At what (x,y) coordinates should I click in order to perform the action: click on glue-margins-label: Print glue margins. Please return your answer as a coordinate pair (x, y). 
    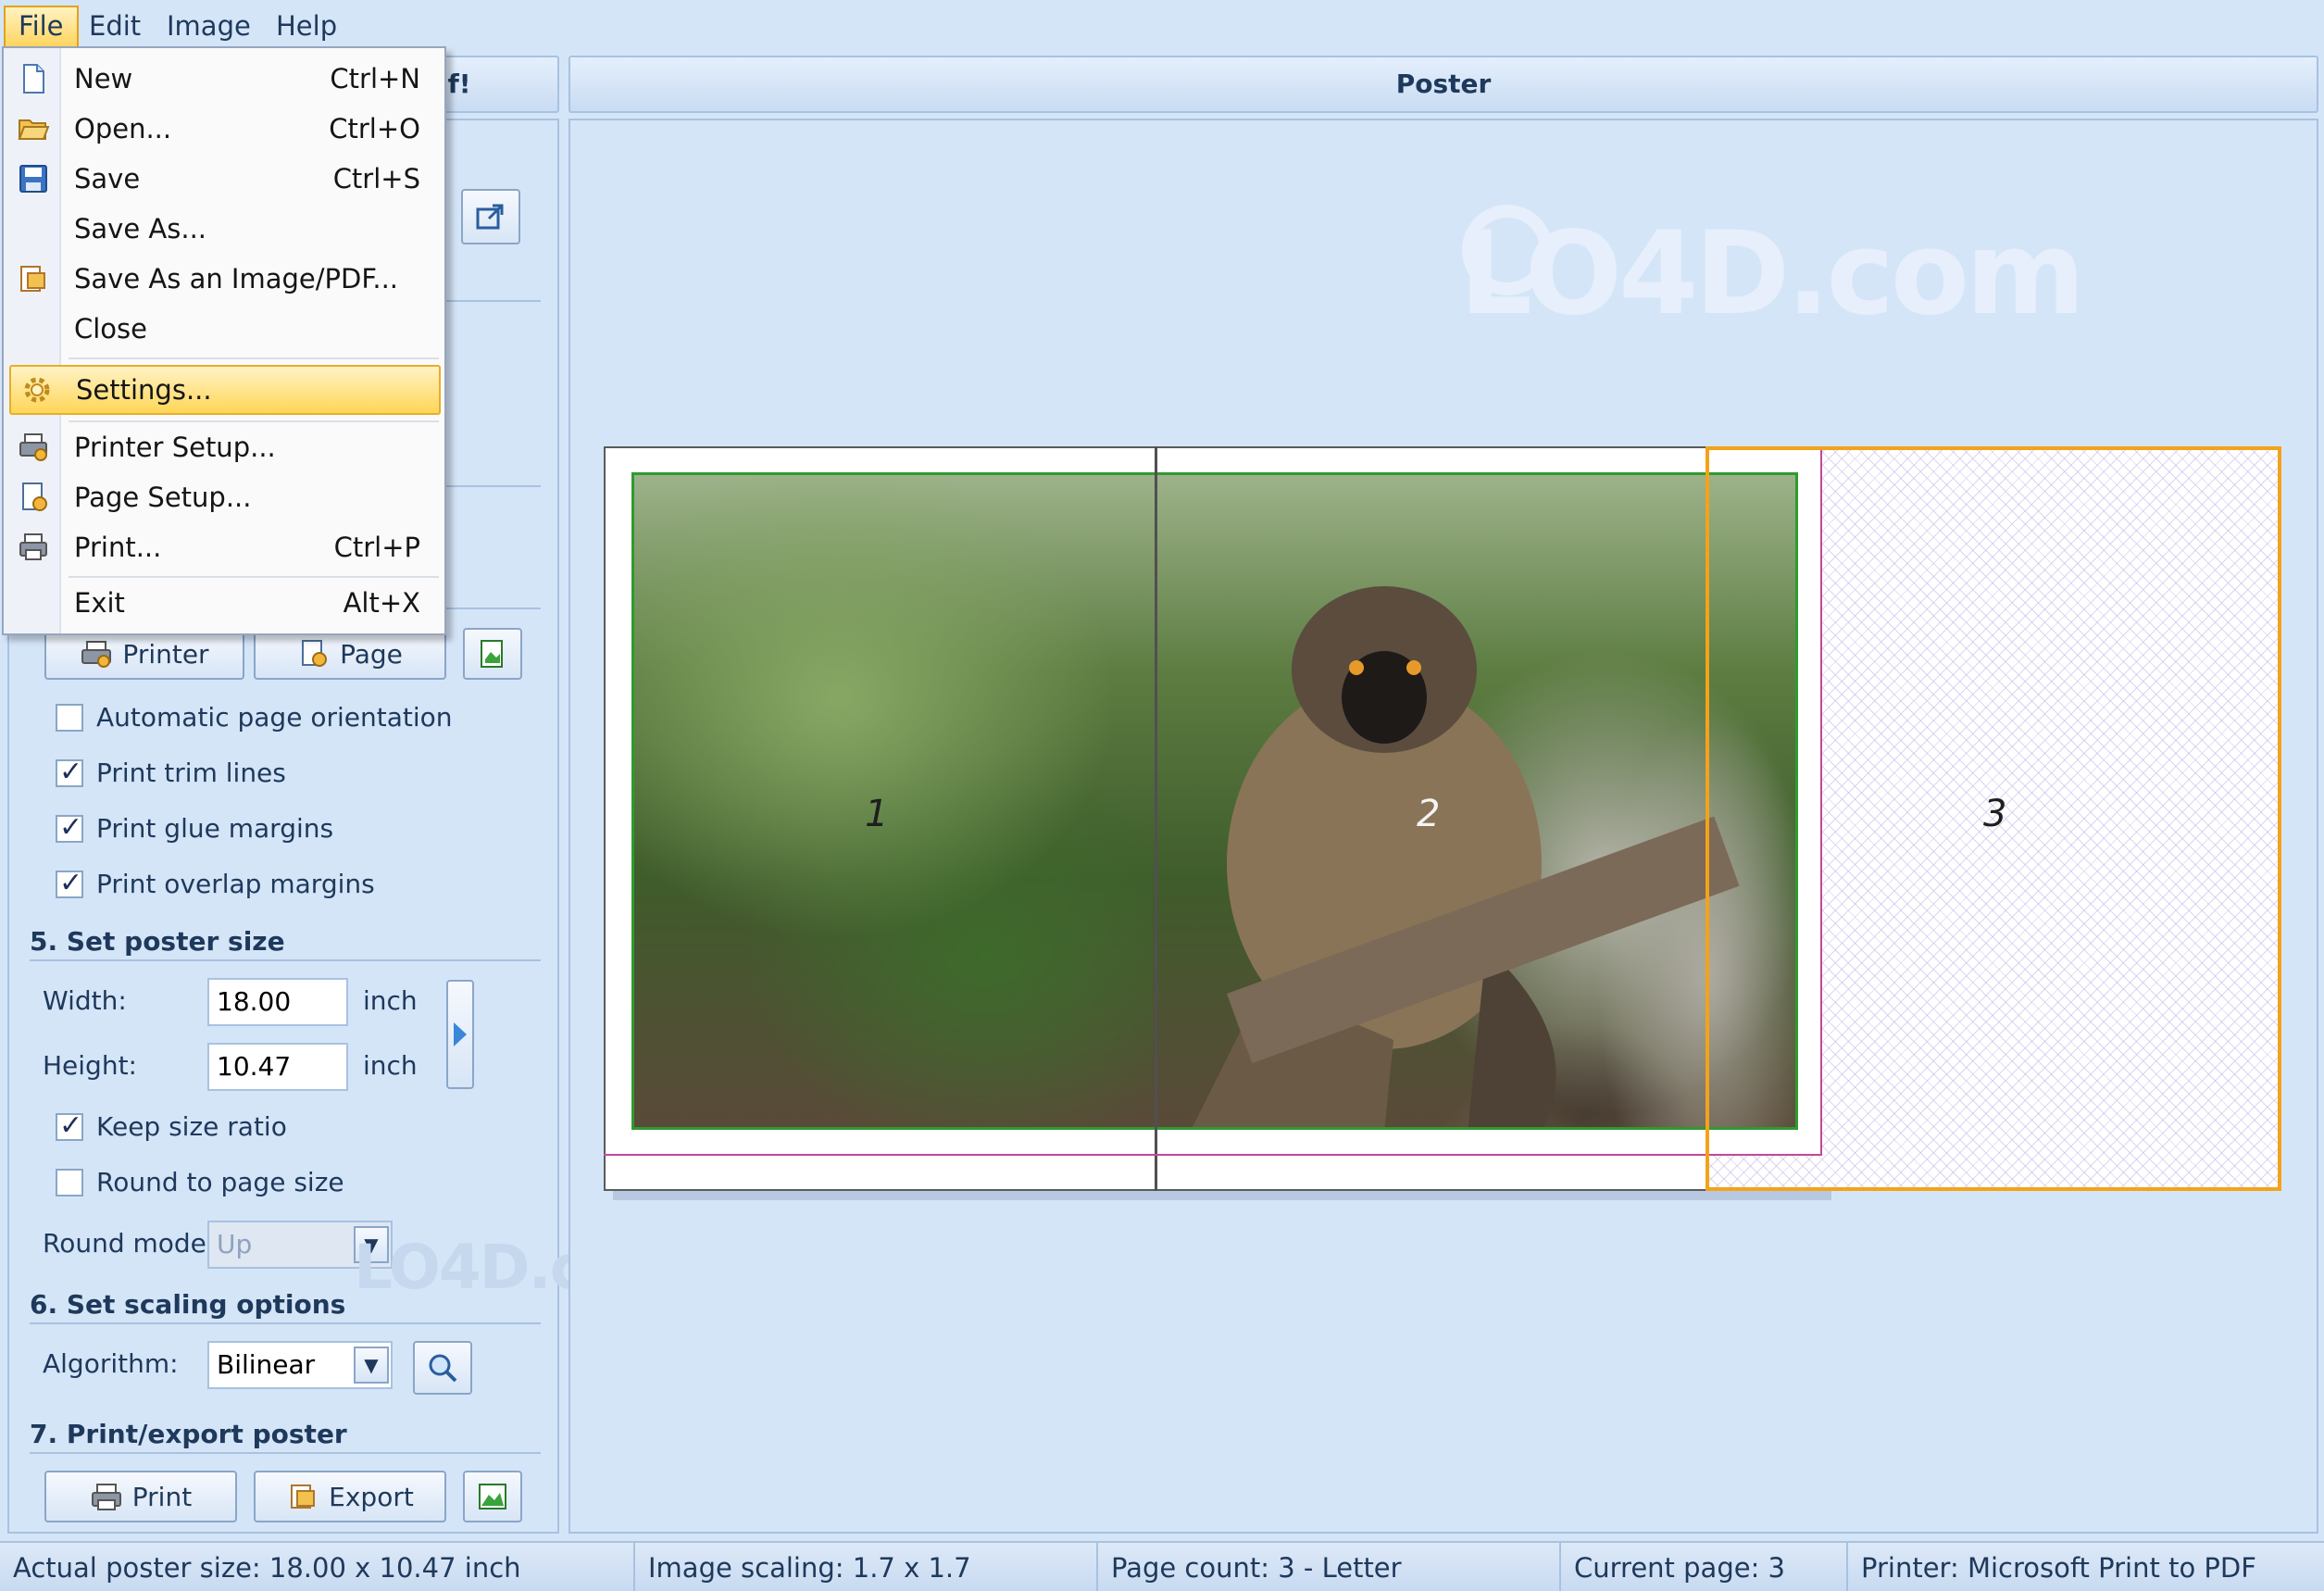
    Looking at the image, I should click on (215, 828).